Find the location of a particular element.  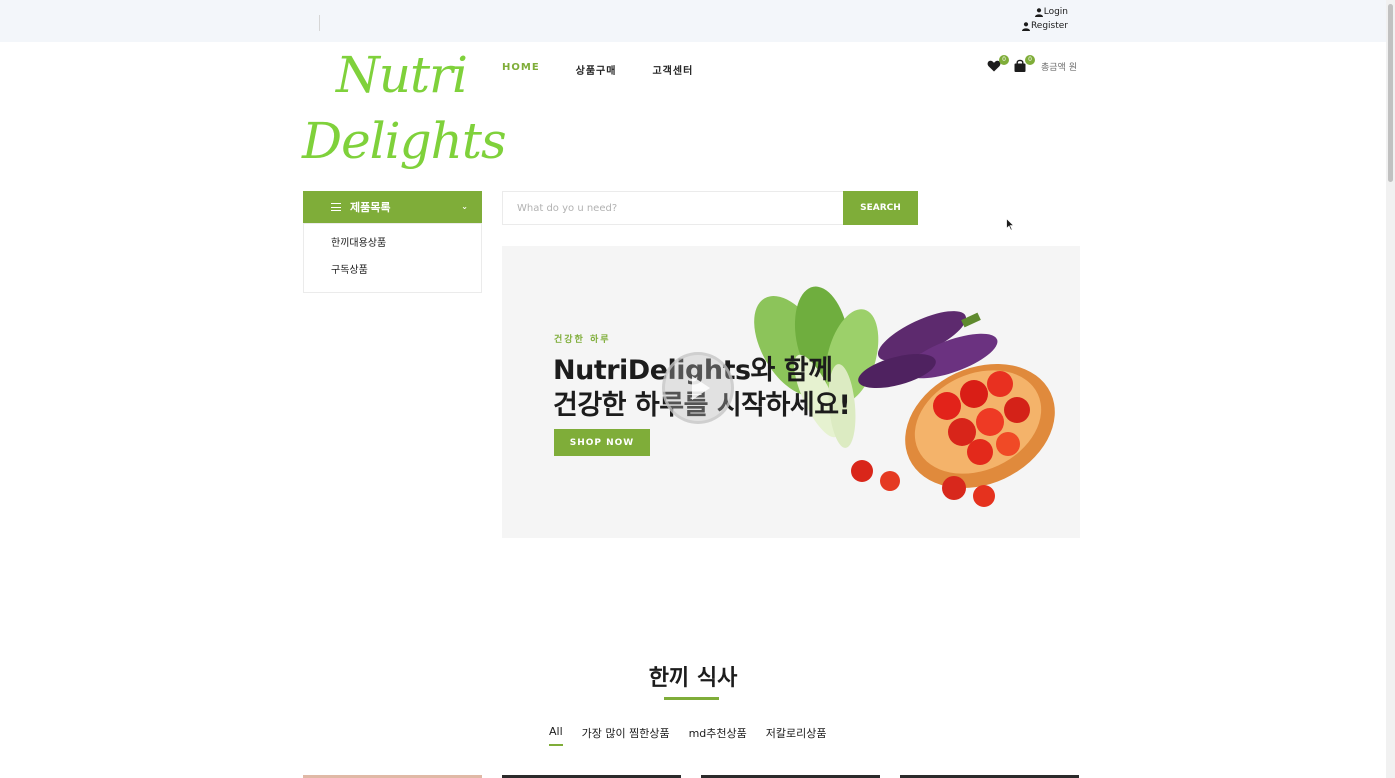

search-button: SEARCH is located at coordinates (880, 208).